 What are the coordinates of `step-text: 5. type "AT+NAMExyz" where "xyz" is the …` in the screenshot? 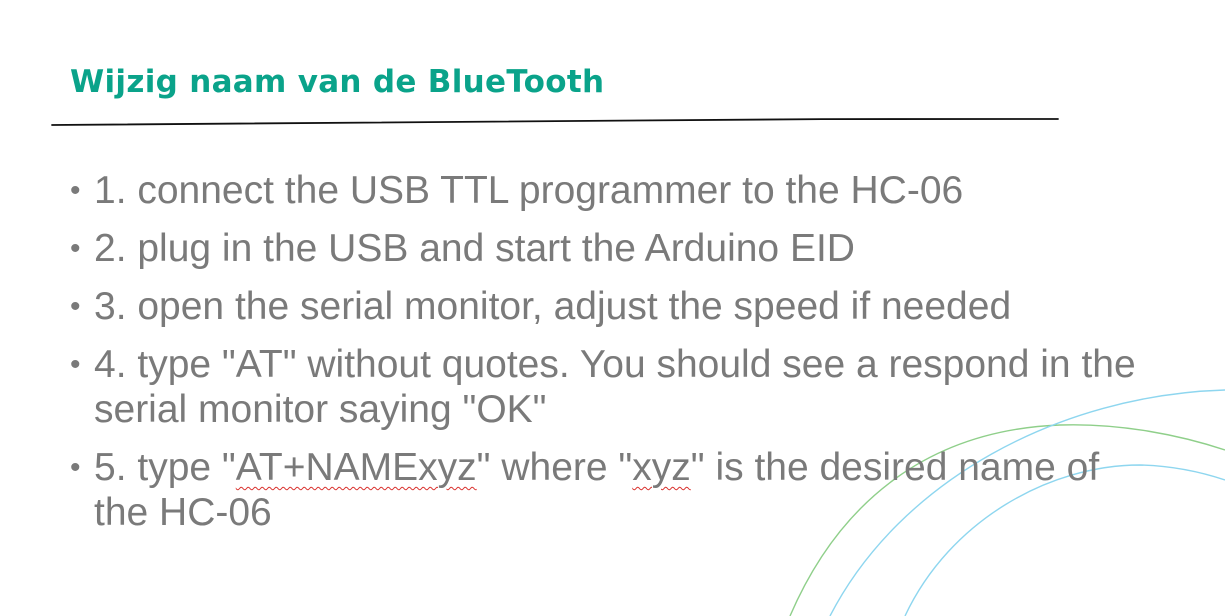 It's located at (596, 490).